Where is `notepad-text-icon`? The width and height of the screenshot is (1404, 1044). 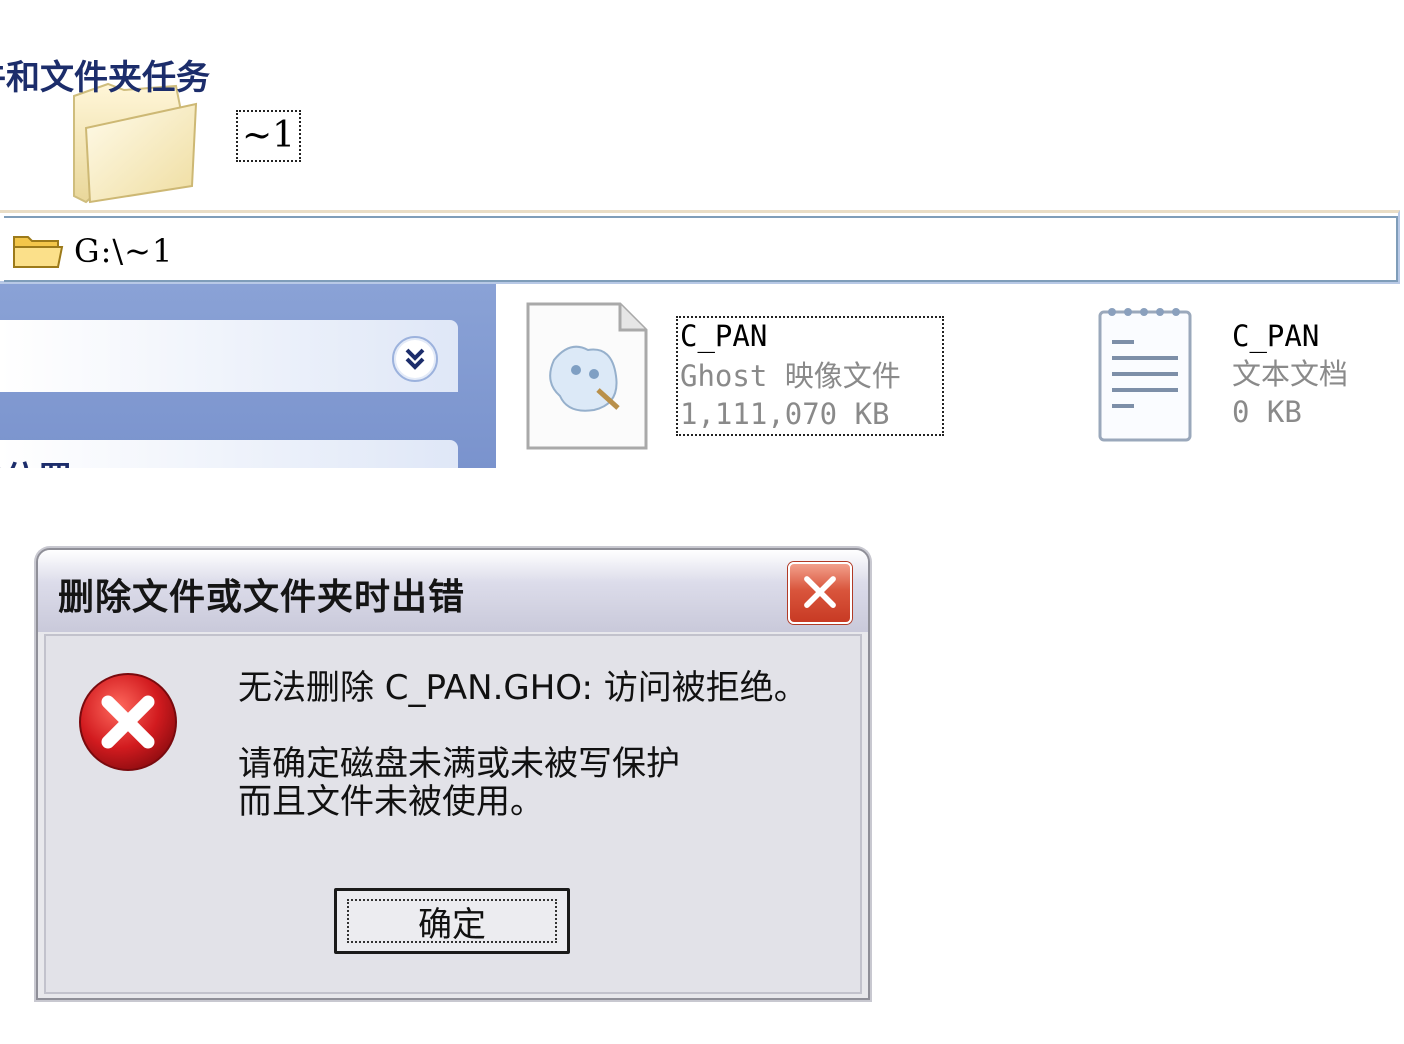
notepad-text-icon is located at coordinates (1146, 373).